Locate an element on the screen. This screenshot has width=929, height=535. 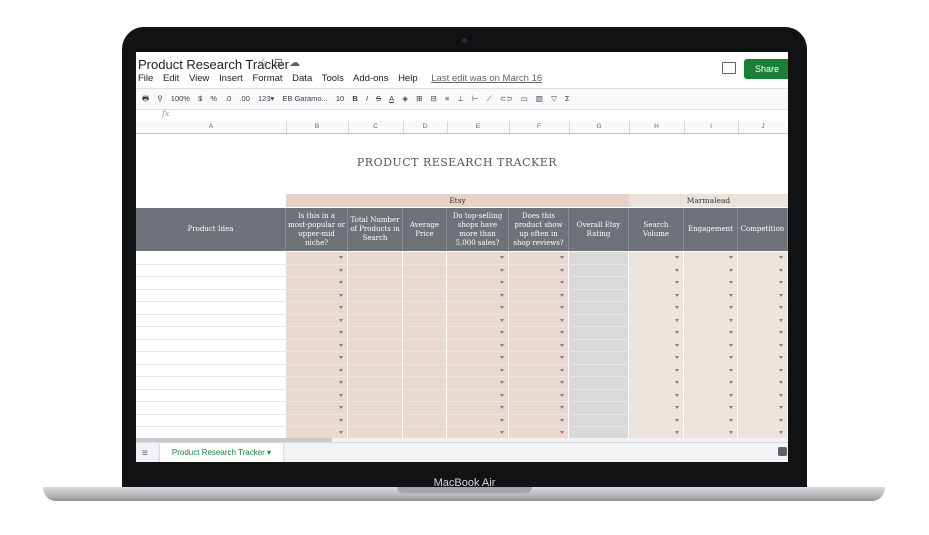
cloud-icon: ☁ is located at coordinates (297, 63).